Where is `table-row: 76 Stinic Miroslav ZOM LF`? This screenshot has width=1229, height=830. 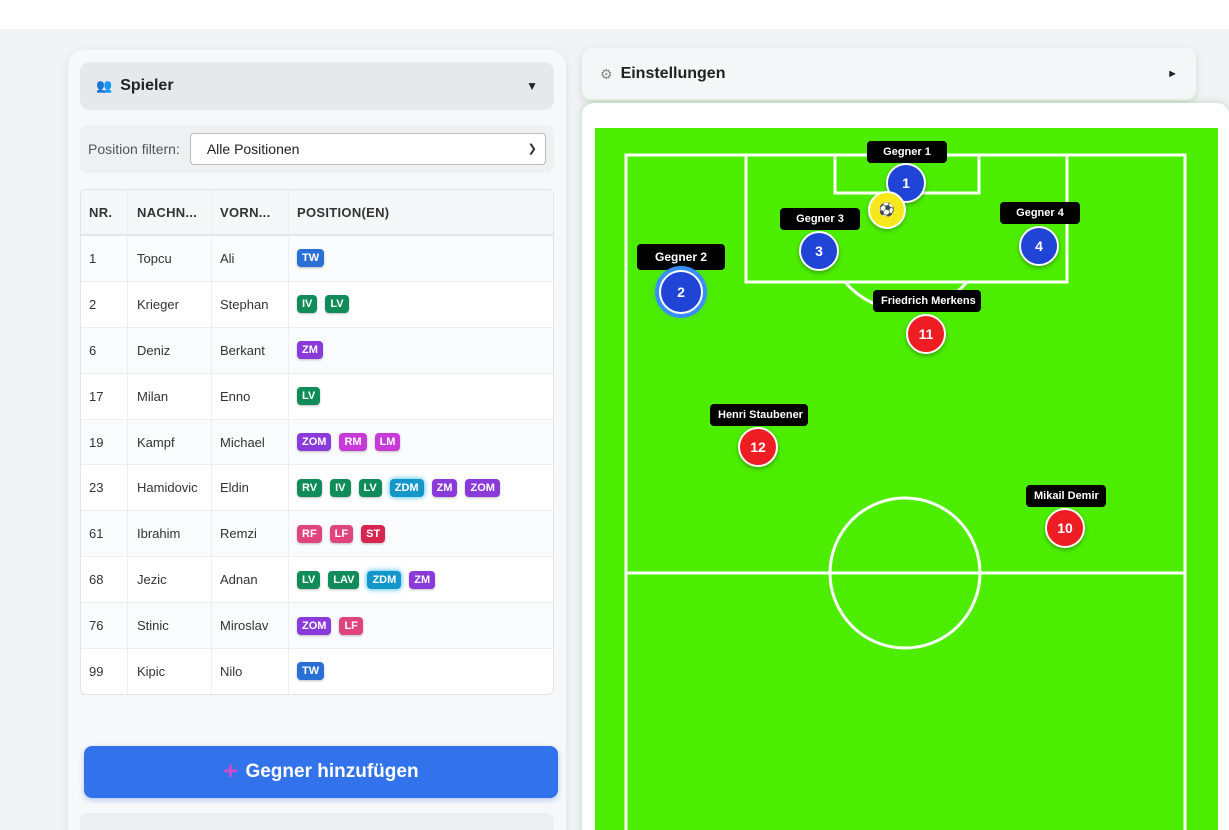 table-row: 76 Stinic Miroslav ZOM LF is located at coordinates (317, 626).